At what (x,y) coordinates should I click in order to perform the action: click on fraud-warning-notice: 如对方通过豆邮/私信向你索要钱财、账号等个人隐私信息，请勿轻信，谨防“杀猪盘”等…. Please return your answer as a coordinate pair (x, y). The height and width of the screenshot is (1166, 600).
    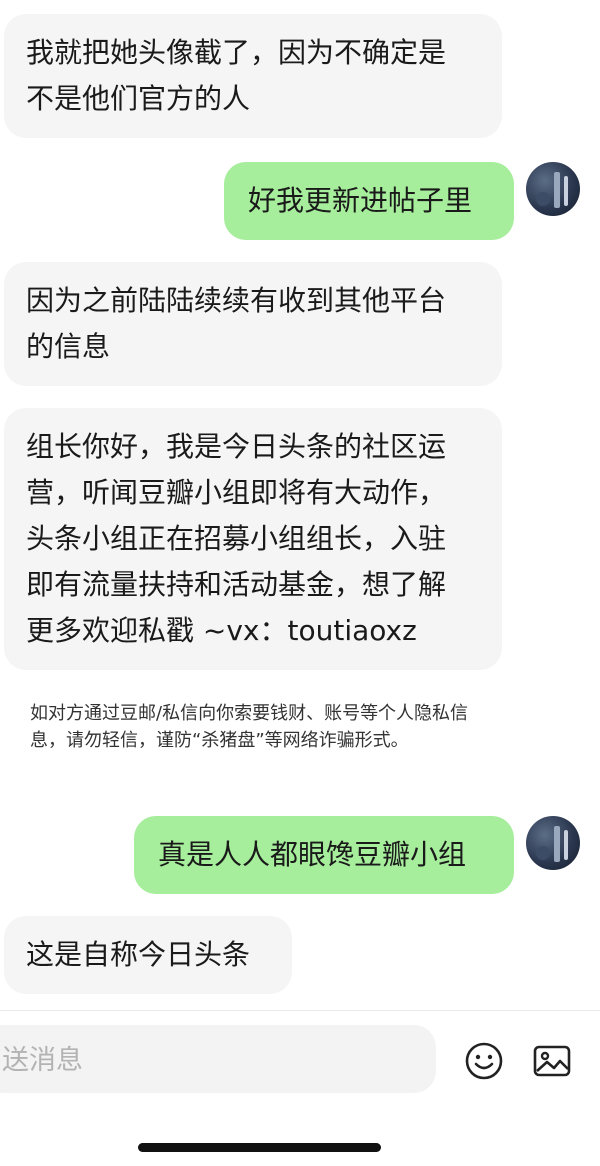
    Looking at the image, I should click on (249, 727).